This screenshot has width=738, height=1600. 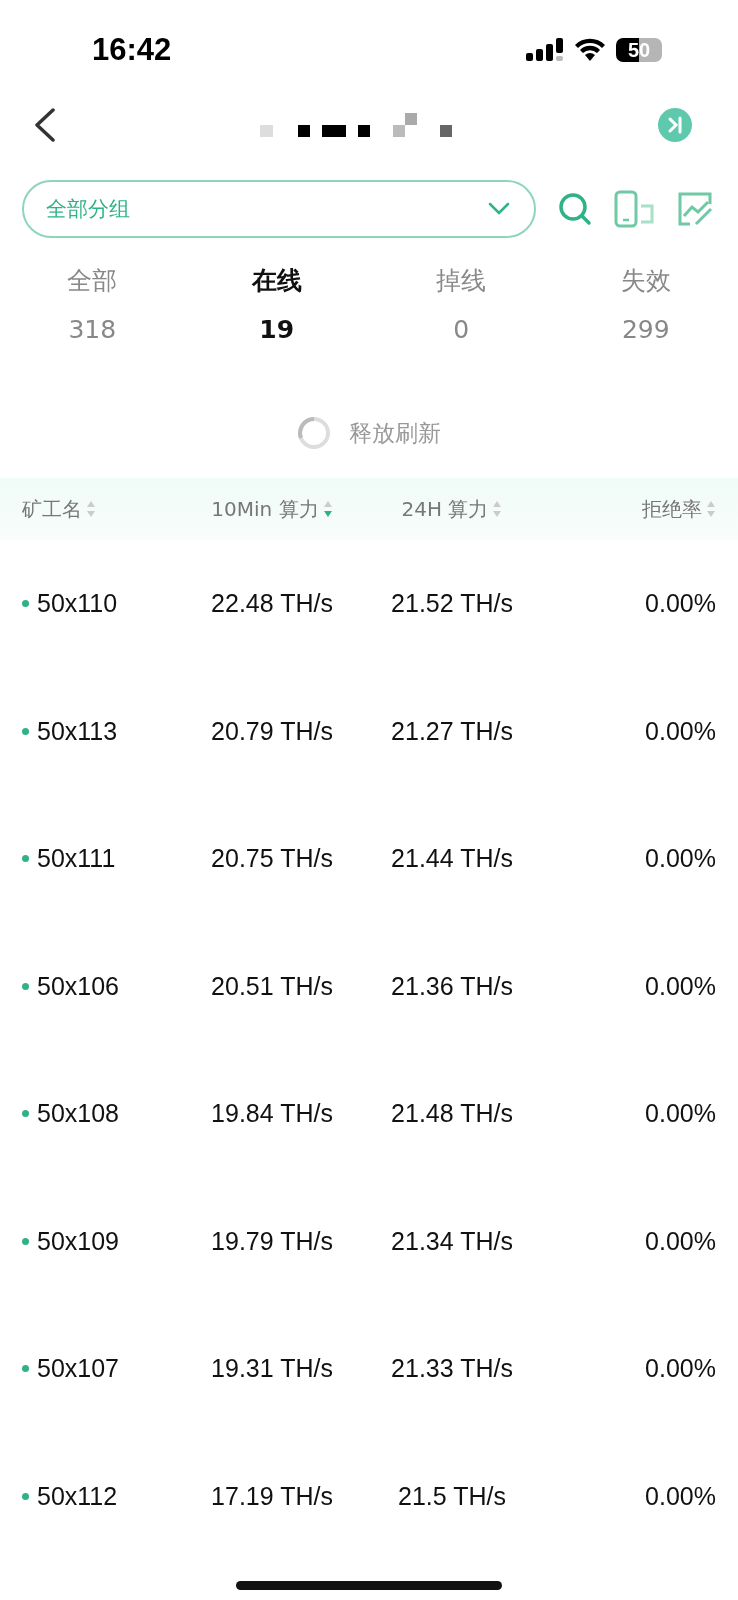 What do you see at coordinates (452, 731) in the screenshot?
I see `table-cell-text: 21.27 TH/s` at bounding box center [452, 731].